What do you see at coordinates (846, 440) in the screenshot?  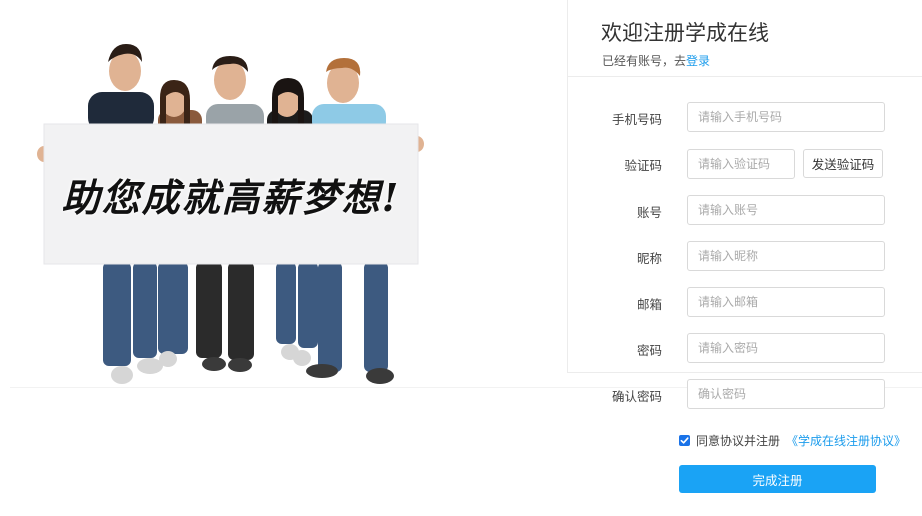 I see `agreement-link: 《学成在线注册协议》` at bounding box center [846, 440].